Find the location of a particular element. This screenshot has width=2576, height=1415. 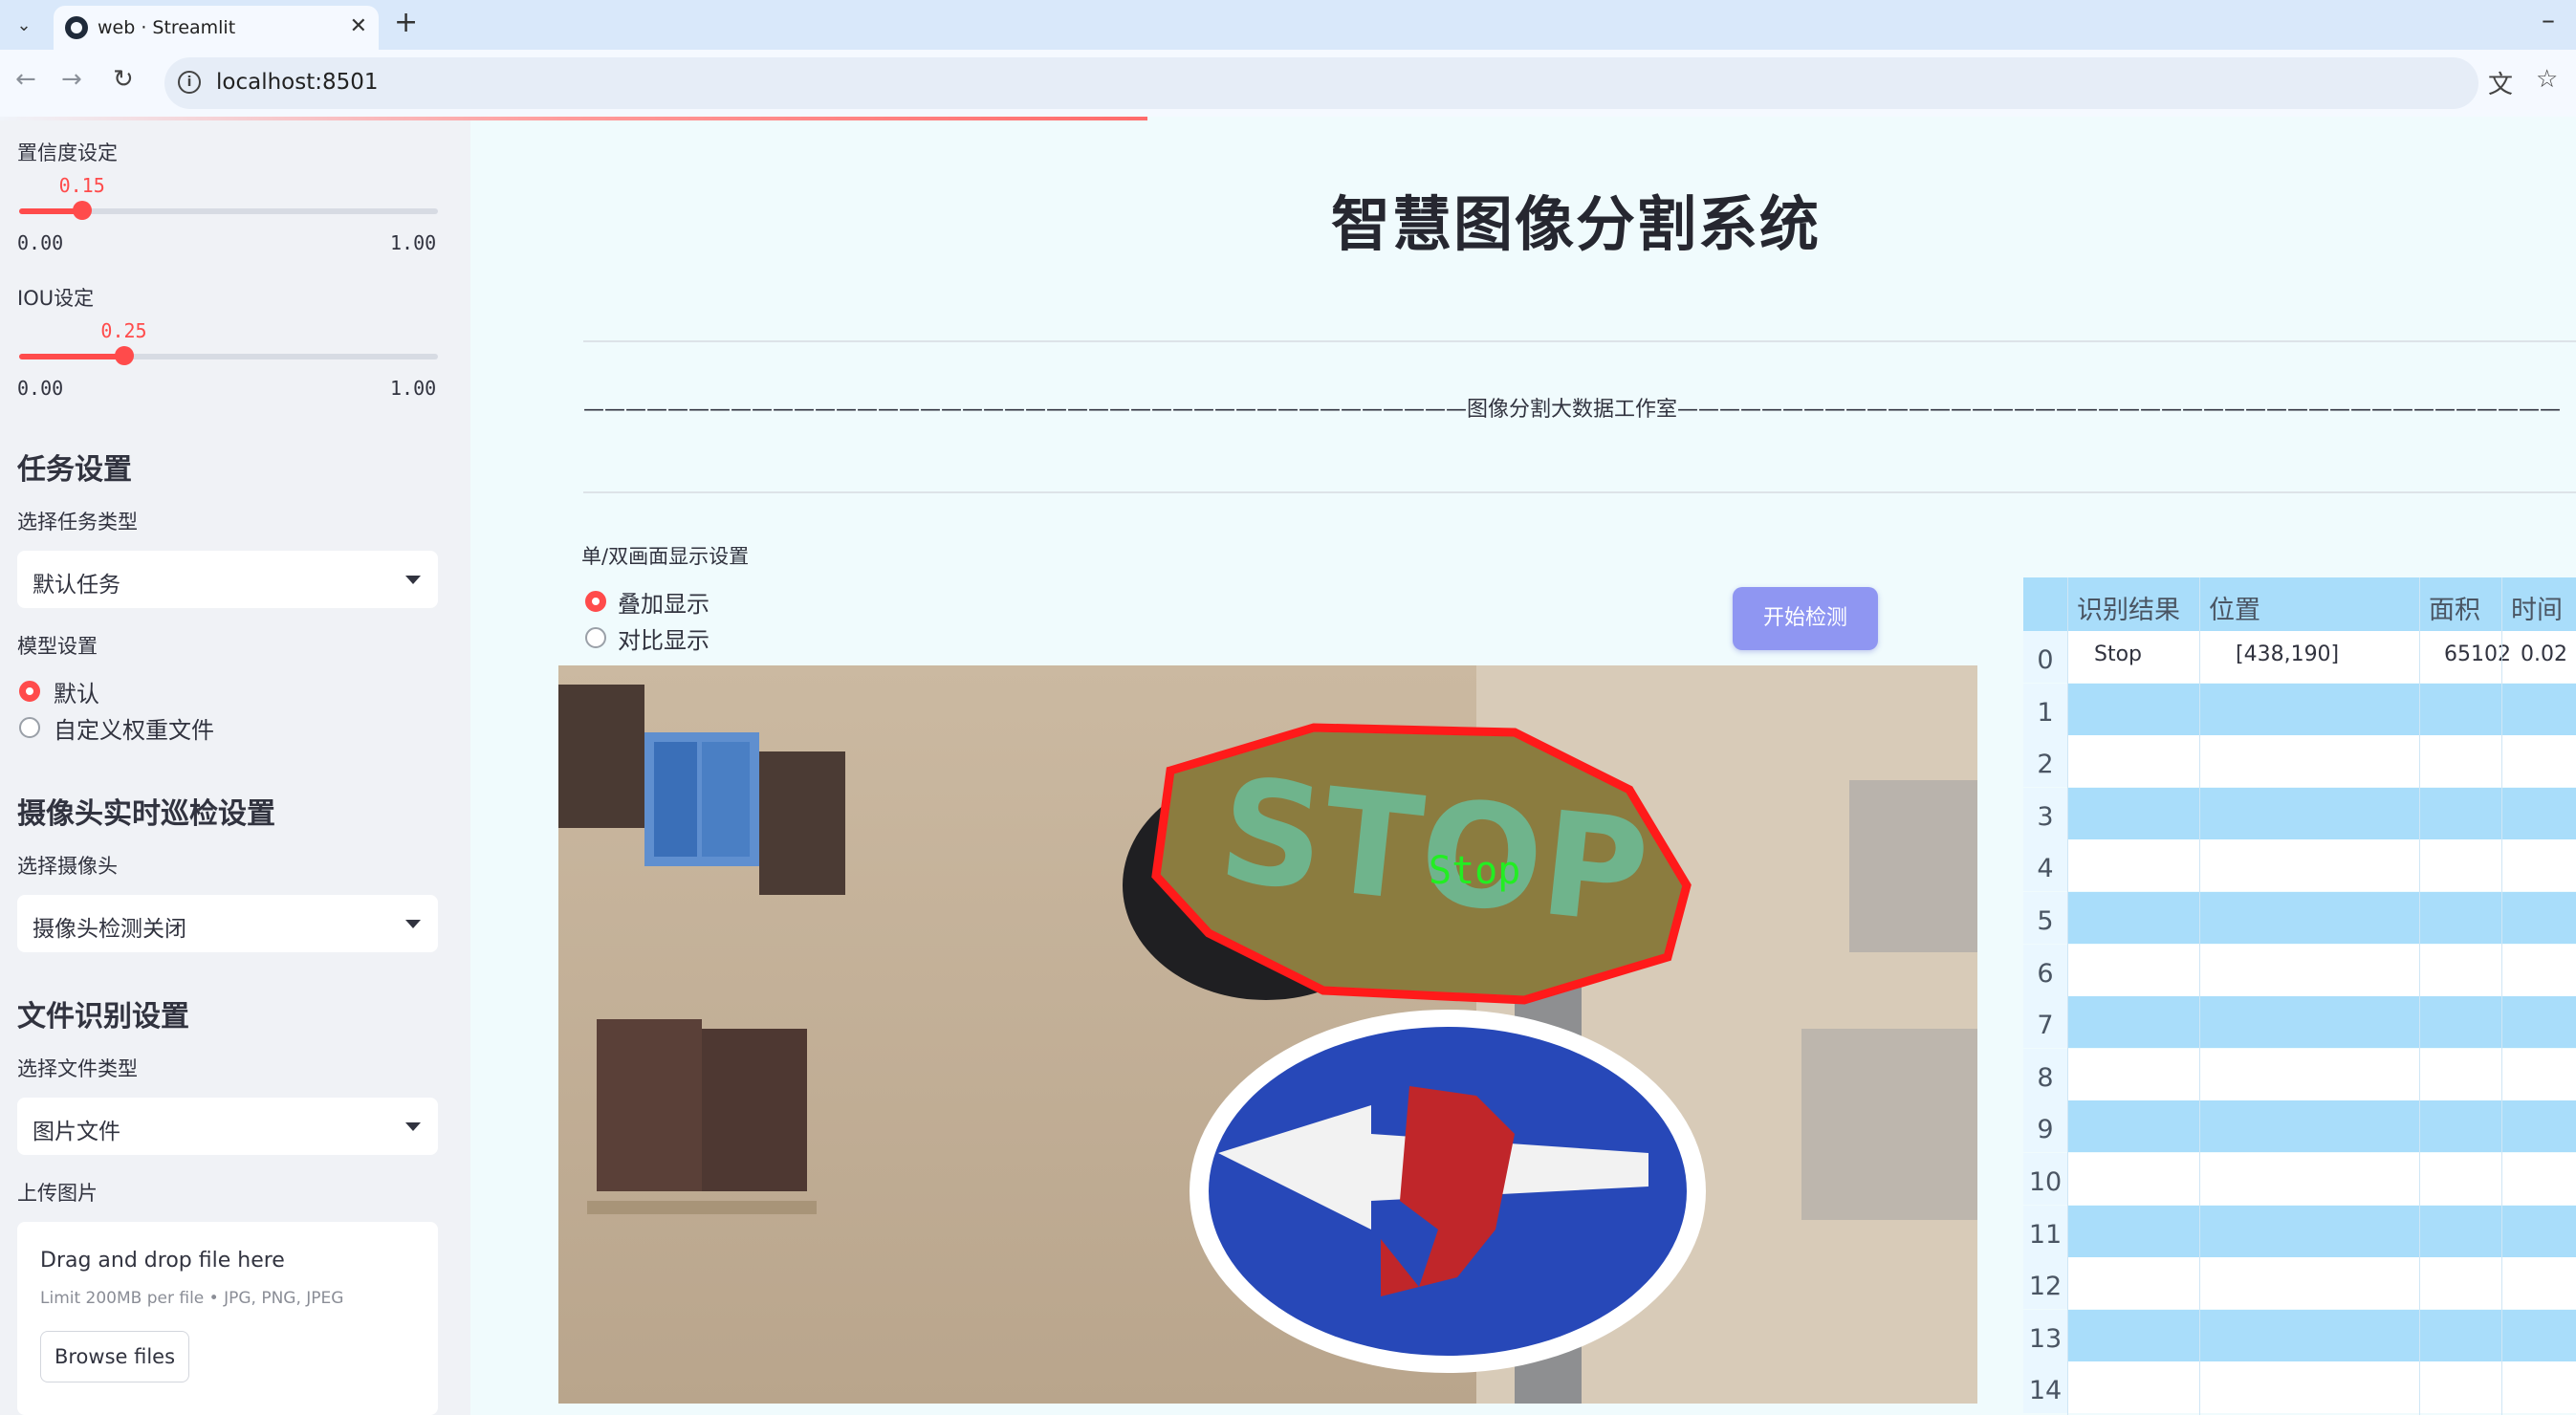

translate-icon: 文 is located at coordinates (2500, 82).